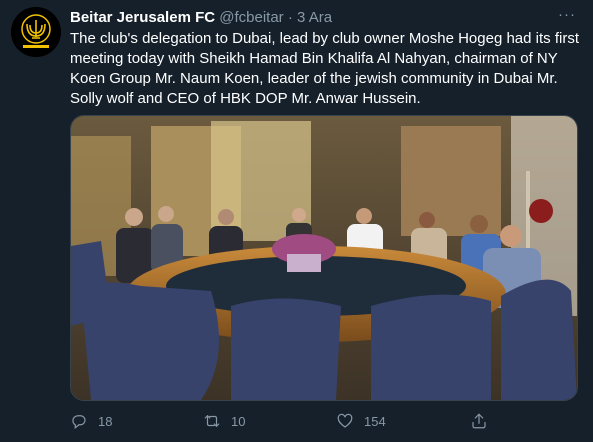  I want to click on display-name: Beitar Jerusalem FC, so click(142, 17).